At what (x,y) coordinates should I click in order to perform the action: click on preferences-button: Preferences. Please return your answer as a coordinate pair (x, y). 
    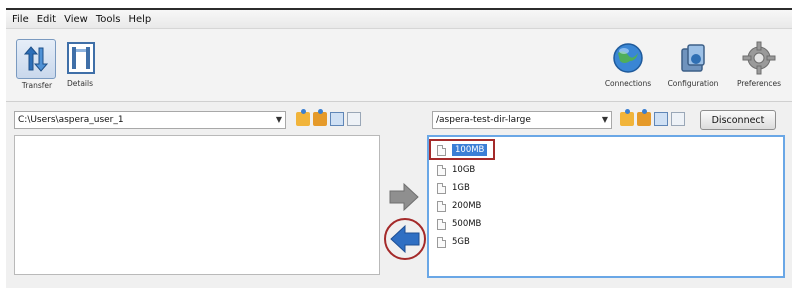
    Looking at the image, I should click on (759, 63).